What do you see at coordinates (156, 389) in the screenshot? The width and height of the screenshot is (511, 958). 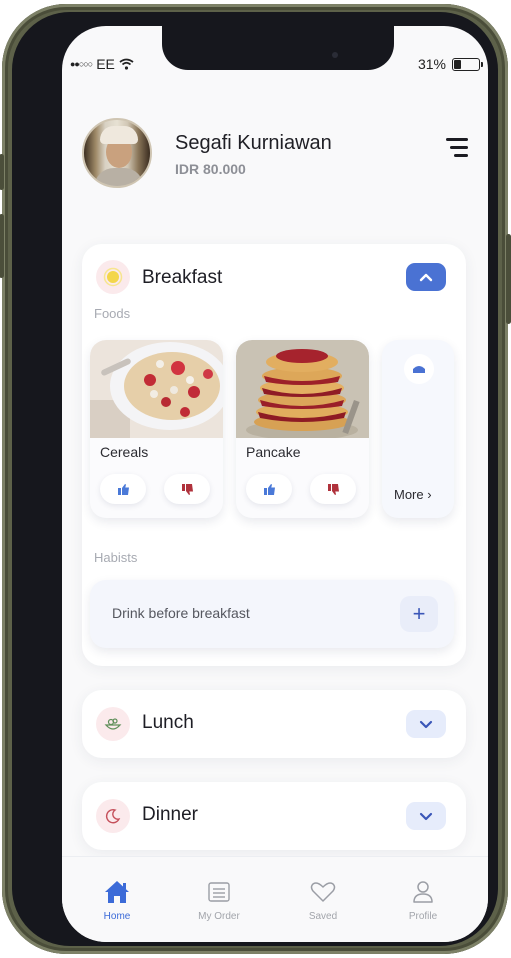 I see `cereals-image` at bounding box center [156, 389].